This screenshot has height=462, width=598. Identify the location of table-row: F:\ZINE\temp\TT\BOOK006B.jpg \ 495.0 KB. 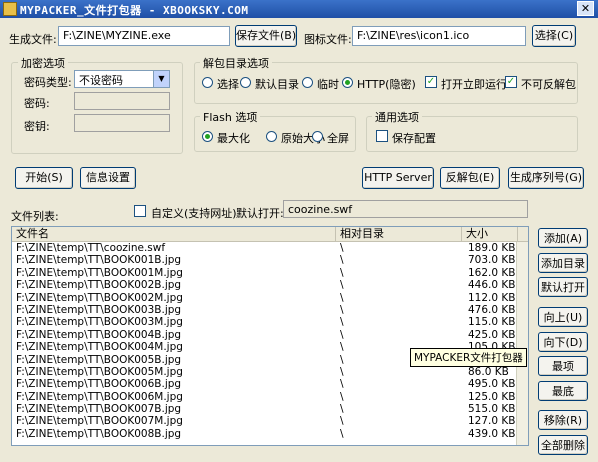
(270, 384).